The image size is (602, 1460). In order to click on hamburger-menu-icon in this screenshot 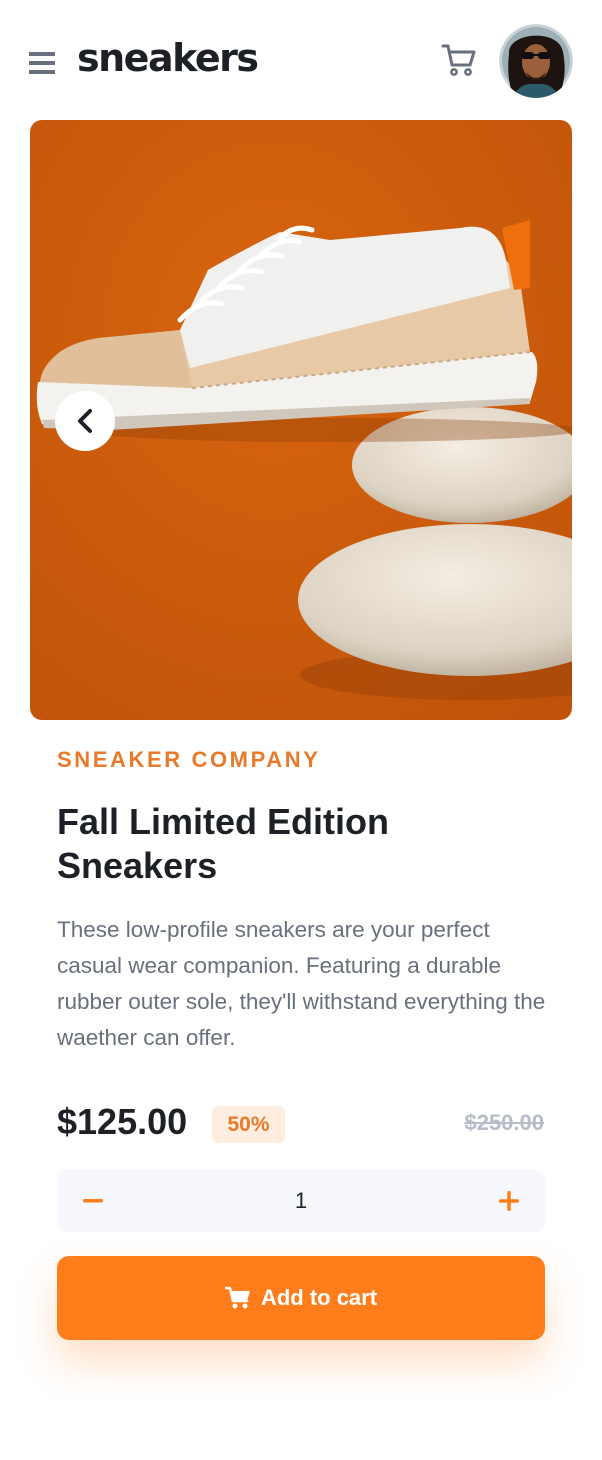, I will do `click(42, 64)`.